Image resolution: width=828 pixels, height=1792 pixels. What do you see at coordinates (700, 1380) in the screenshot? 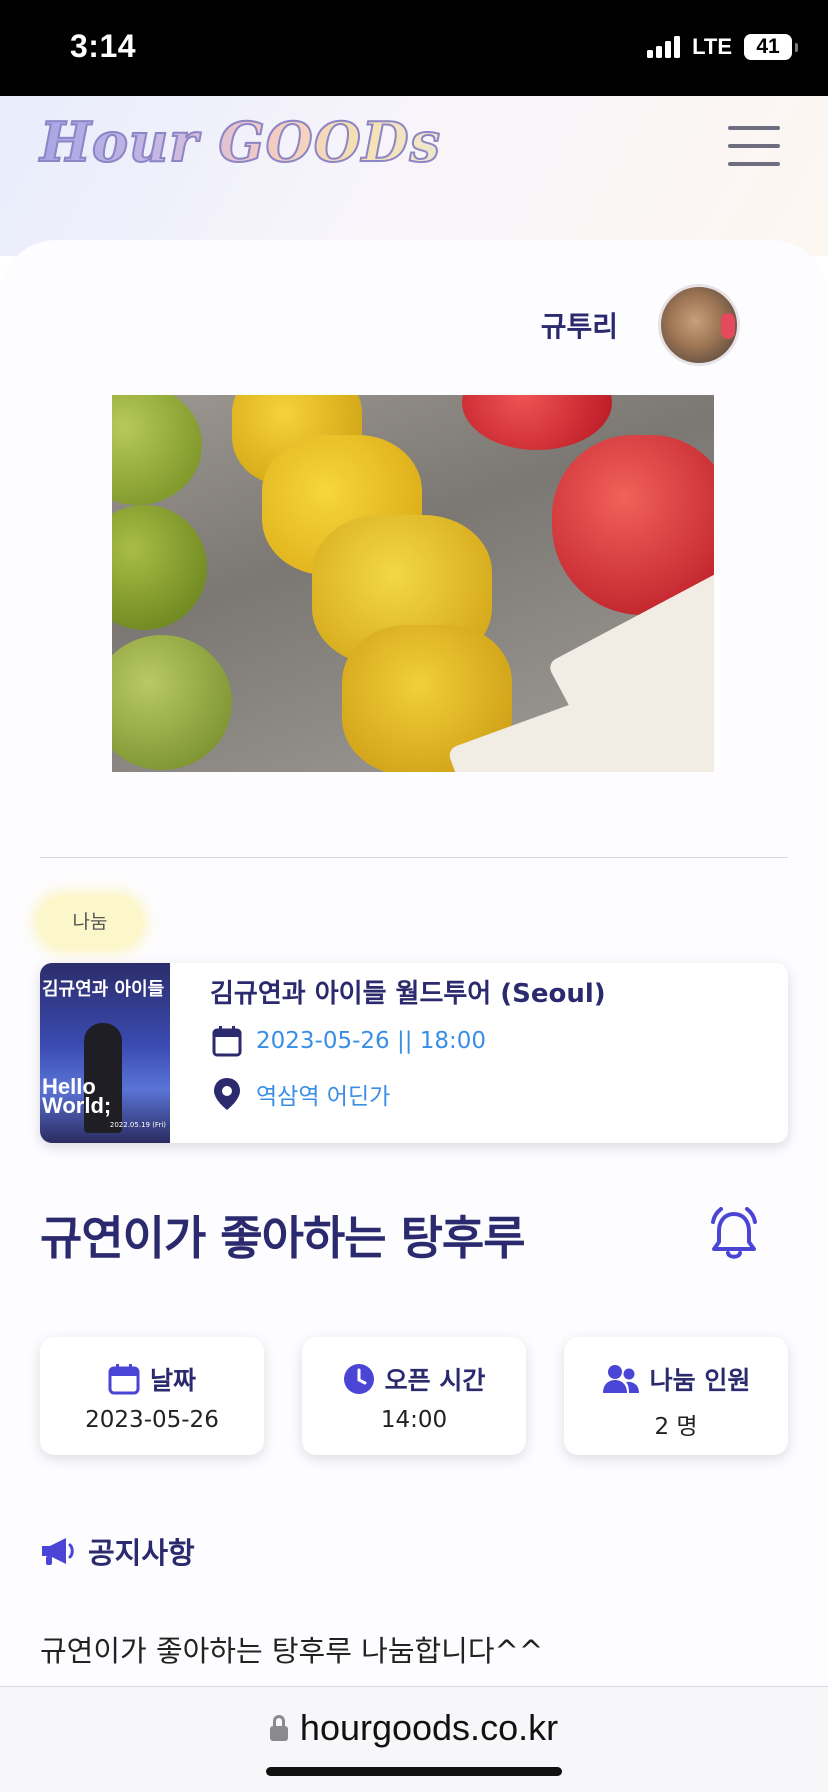
I see `info-label: 나눔 인원` at bounding box center [700, 1380].